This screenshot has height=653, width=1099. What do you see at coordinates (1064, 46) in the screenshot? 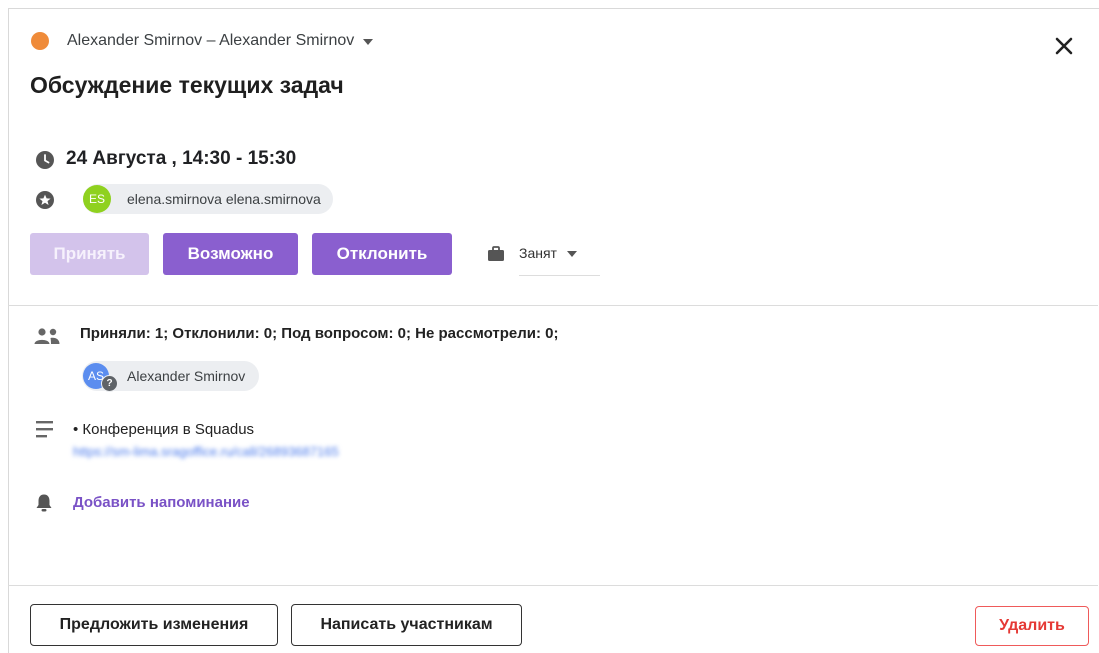
I see `close-icon` at bounding box center [1064, 46].